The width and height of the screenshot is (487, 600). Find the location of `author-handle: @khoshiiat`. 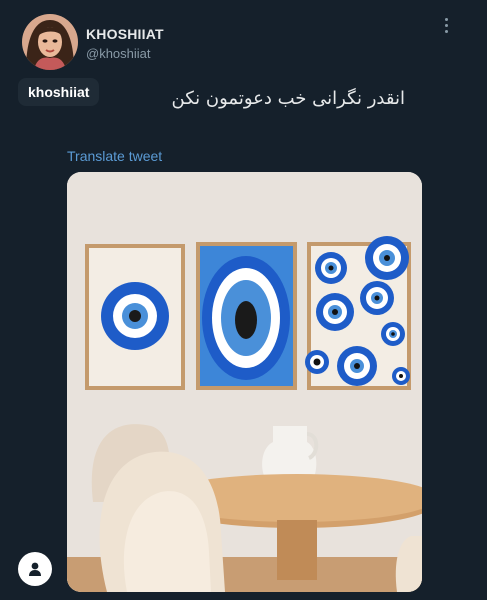

author-handle: @khoshiiat is located at coordinates (118, 53).